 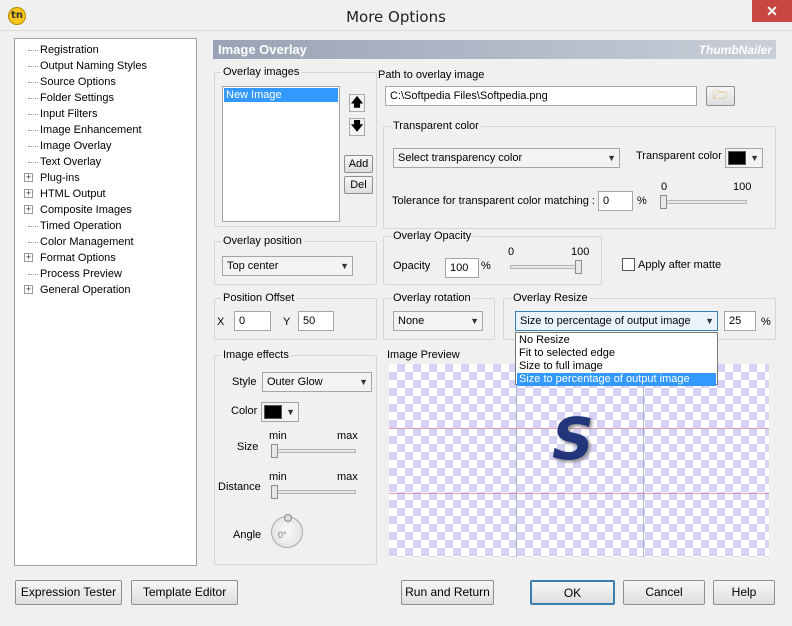 What do you see at coordinates (70, 162) in the screenshot?
I see `tree-item: Text Overlay` at bounding box center [70, 162].